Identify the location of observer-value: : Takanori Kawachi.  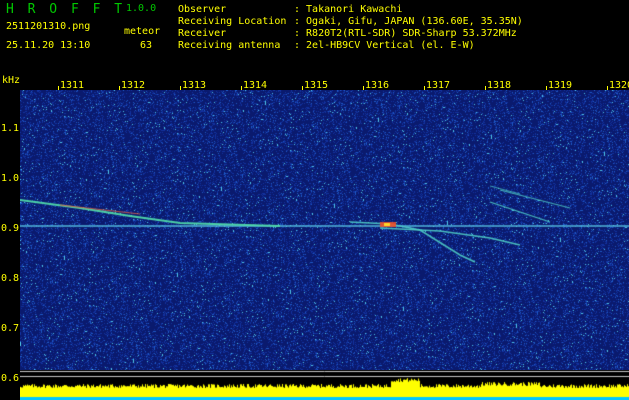
(348, 9).